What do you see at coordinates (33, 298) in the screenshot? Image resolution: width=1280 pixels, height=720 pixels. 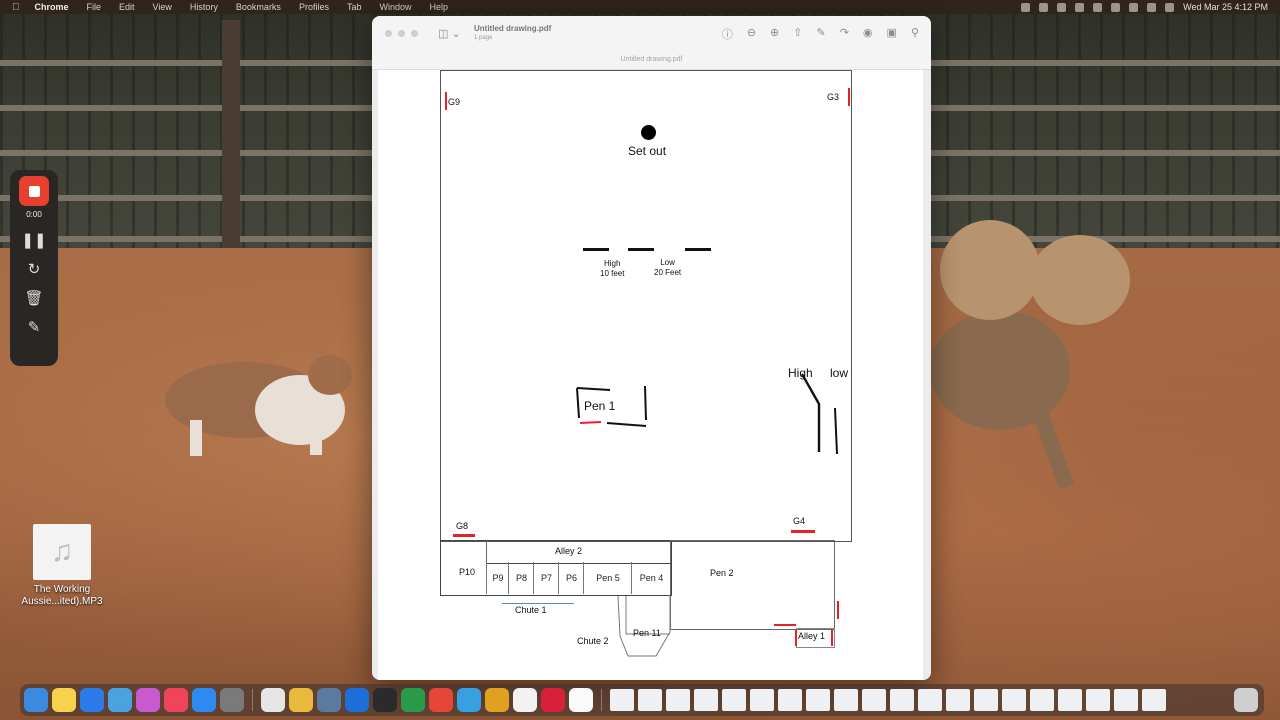 I see `trash-icon: 🗑` at bounding box center [33, 298].